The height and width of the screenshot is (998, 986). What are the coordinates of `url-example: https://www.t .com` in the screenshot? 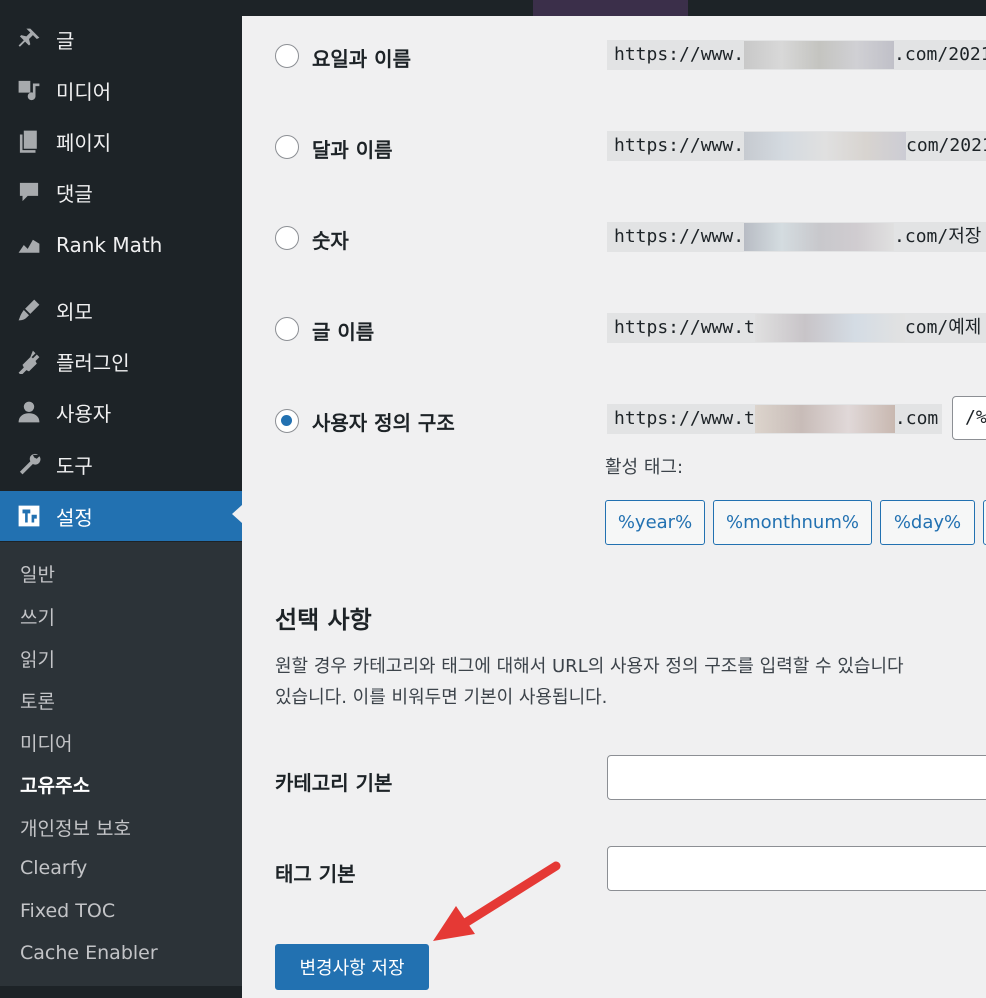 It's located at (774, 419).